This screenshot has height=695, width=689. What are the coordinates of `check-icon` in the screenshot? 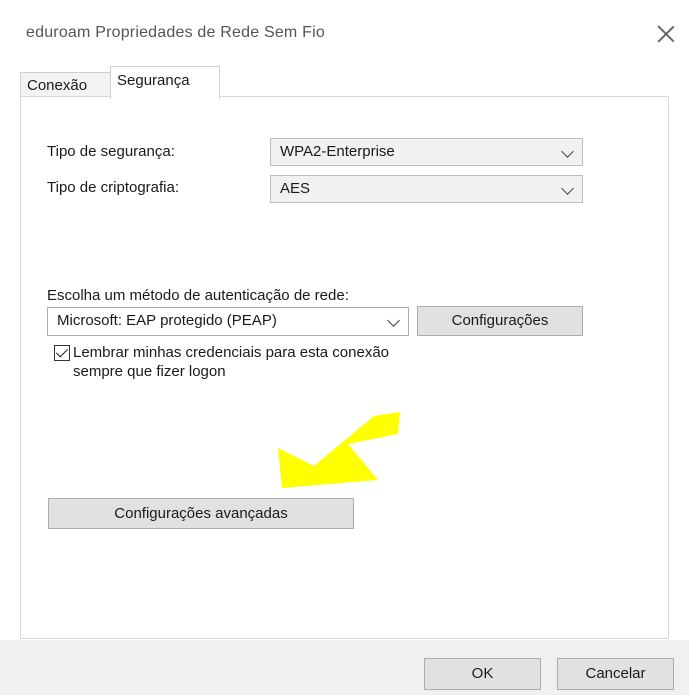 It's located at (62, 351).